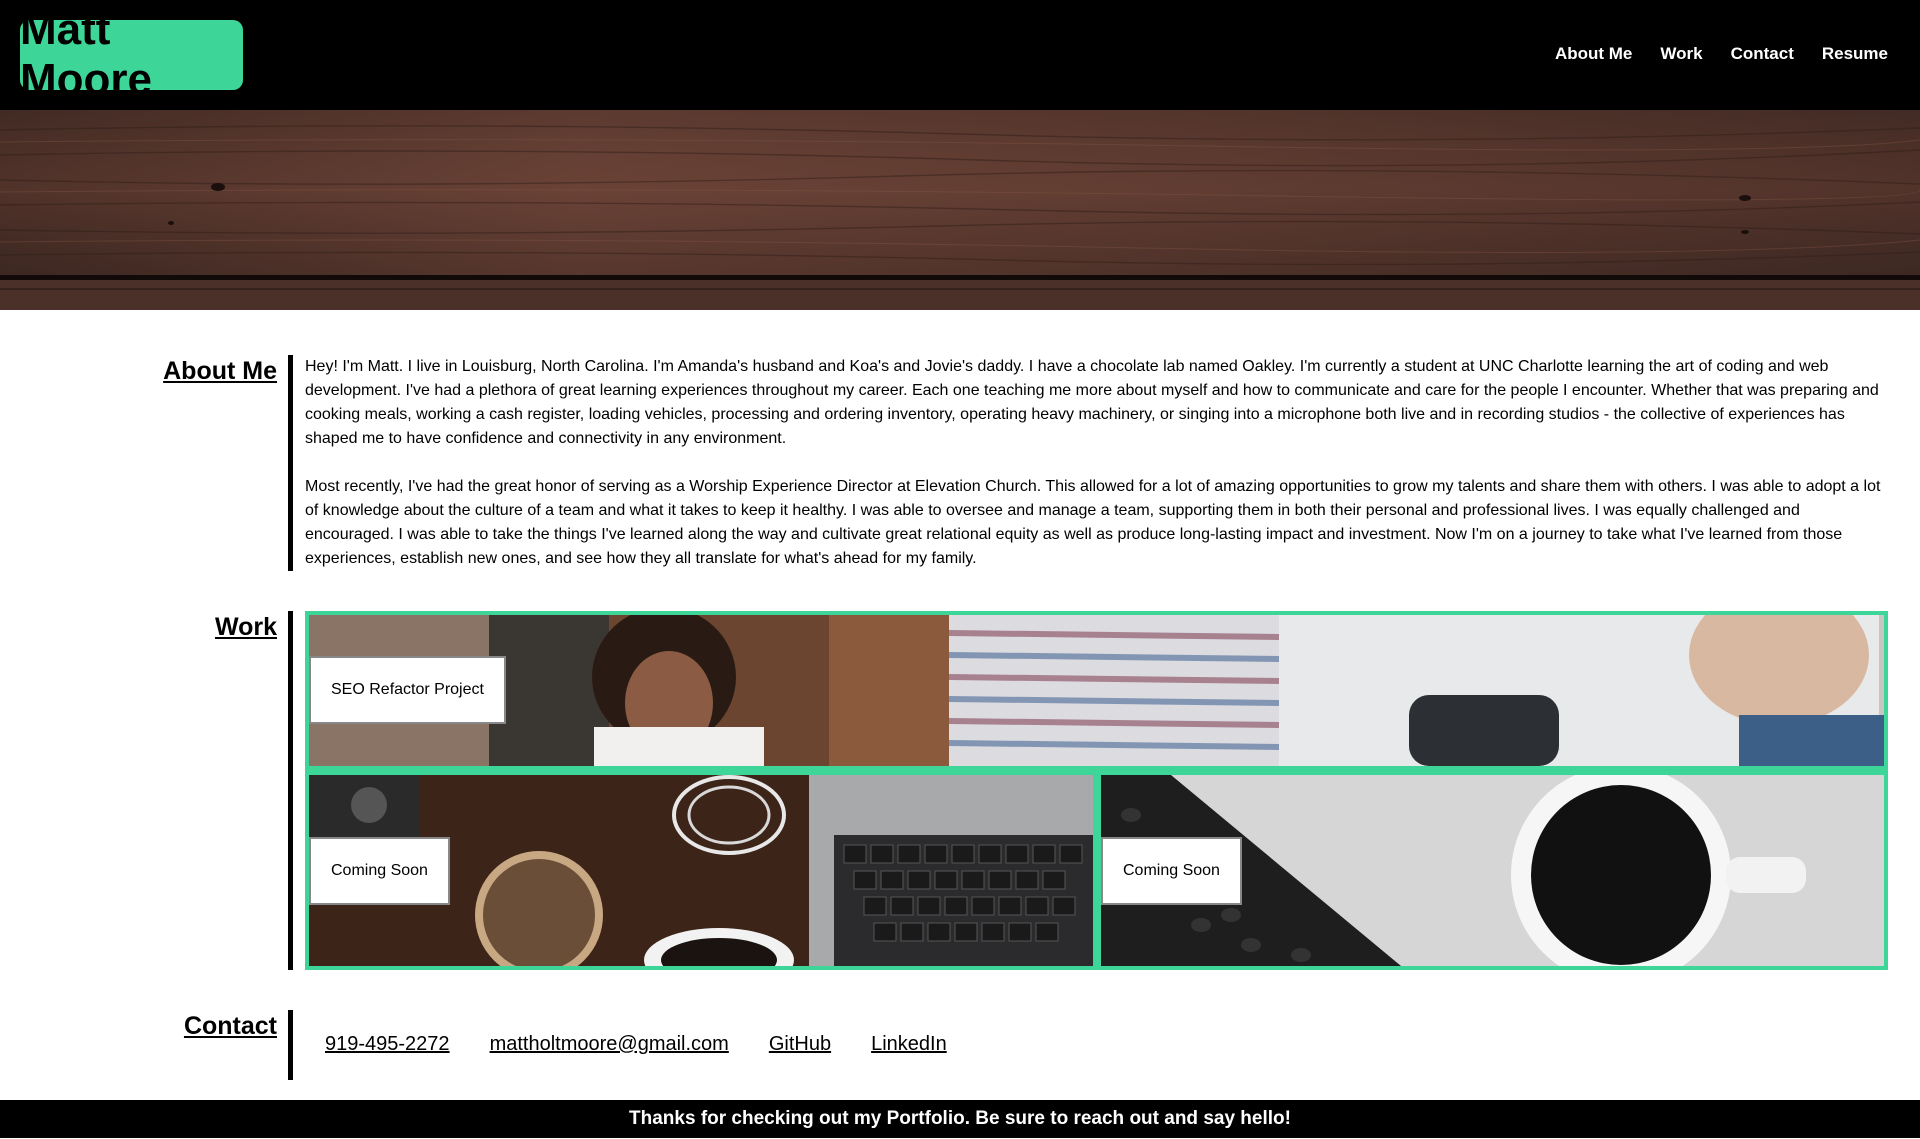 Image resolution: width=1920 pixels, height=1139 pixels. What do you see at coordinates (1721, 54) in the screenshot?
I see `main-nav: About Me Work Contact Resume` at bounding box center [1721, 54].